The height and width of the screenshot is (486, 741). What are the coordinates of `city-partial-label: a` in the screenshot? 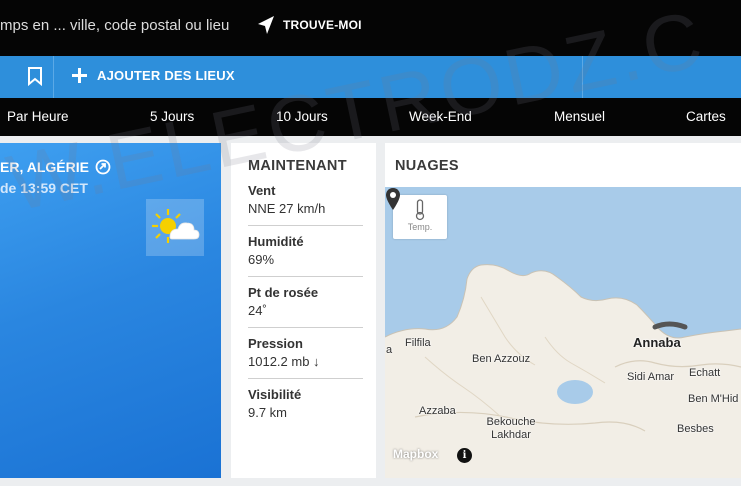 It's located at (389, 350).